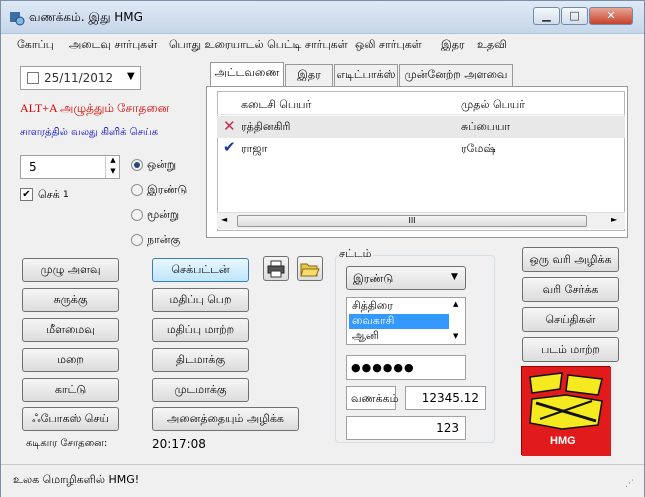  What do you see at coordinates (200, 270) in the screenshot?
I see `checkbutton-button: செக்பட்டன்` at bounding box center [200, 270].